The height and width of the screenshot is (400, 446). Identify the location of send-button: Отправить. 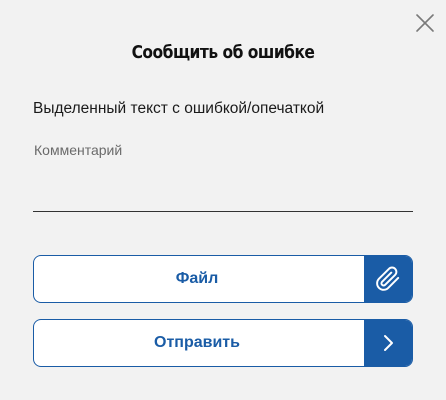
(223, 343).